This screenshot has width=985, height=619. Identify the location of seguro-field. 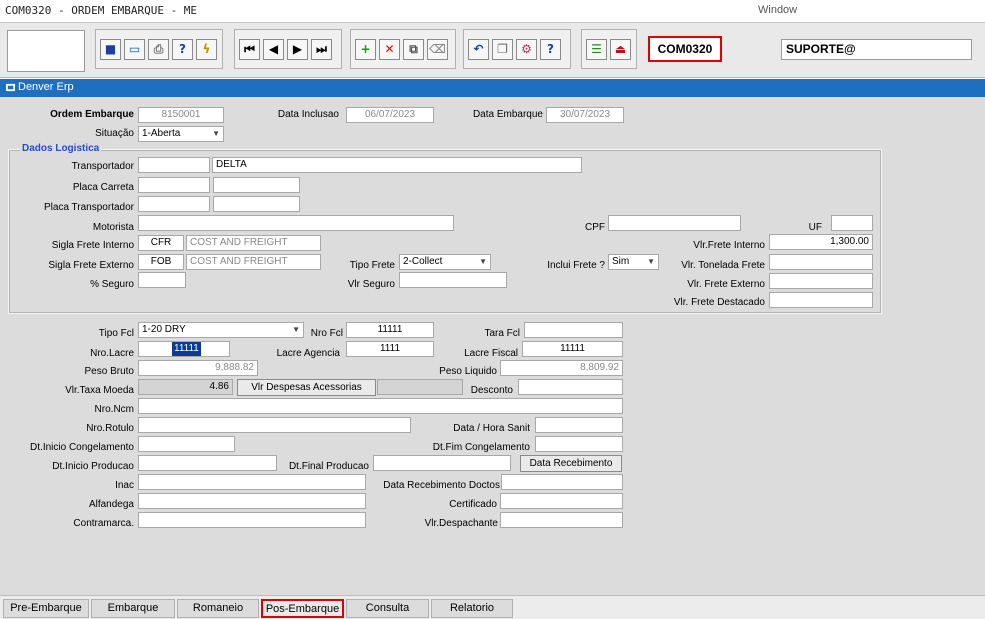
(162, 280).